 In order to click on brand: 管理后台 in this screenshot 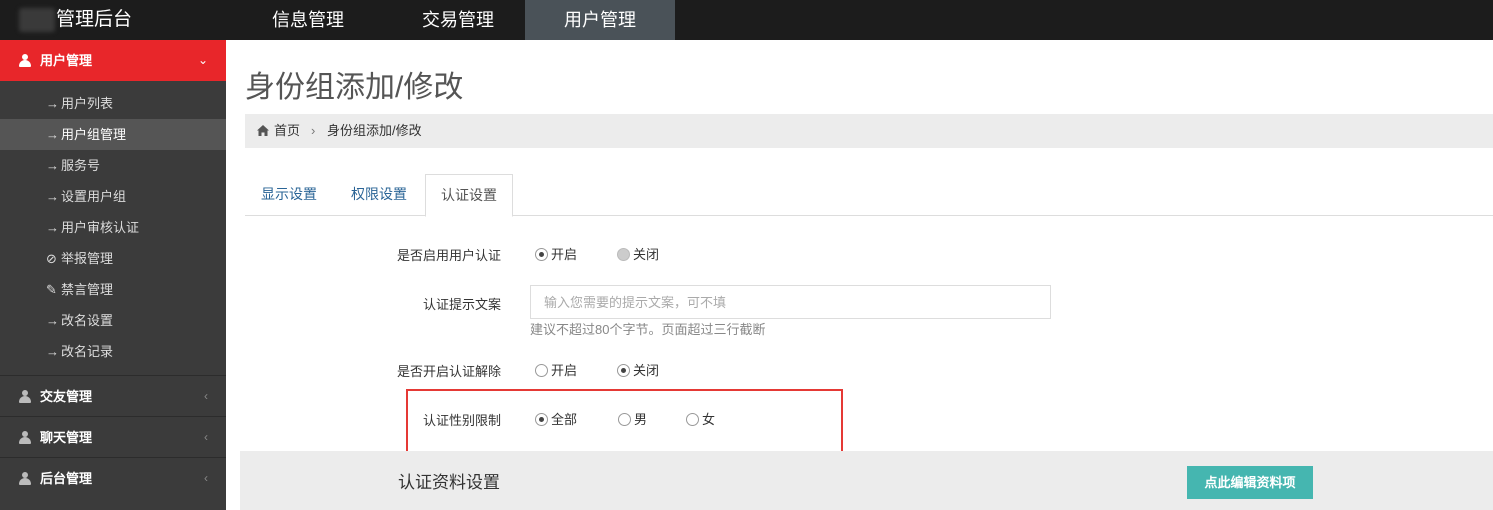, I will do `click(113, 20)`.